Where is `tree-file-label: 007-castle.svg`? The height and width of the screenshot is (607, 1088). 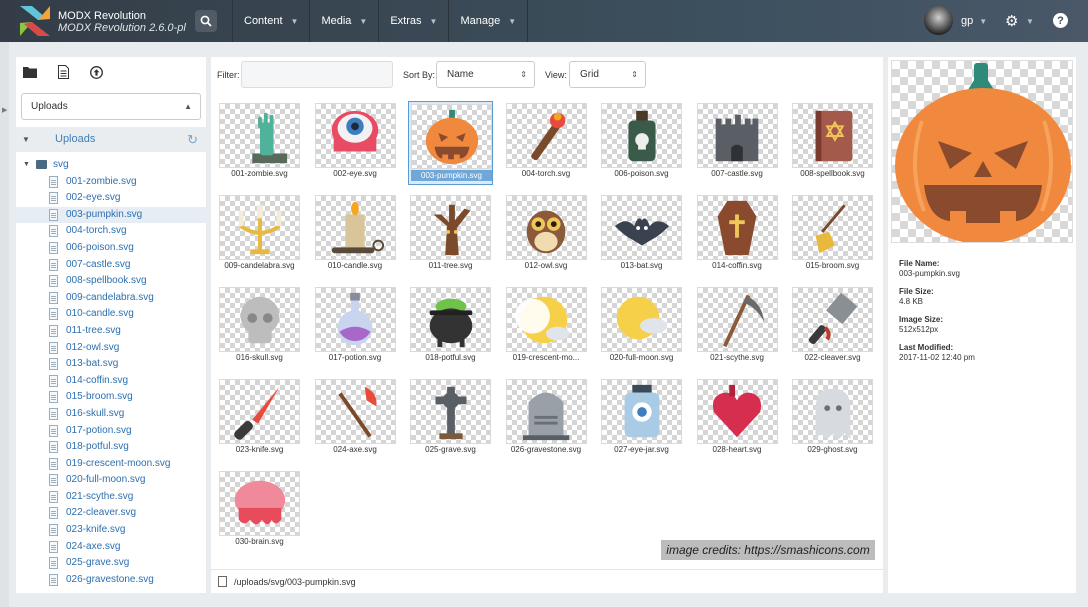
tree-file-label: 007-castle.svg is located at coordinates (98, 264).